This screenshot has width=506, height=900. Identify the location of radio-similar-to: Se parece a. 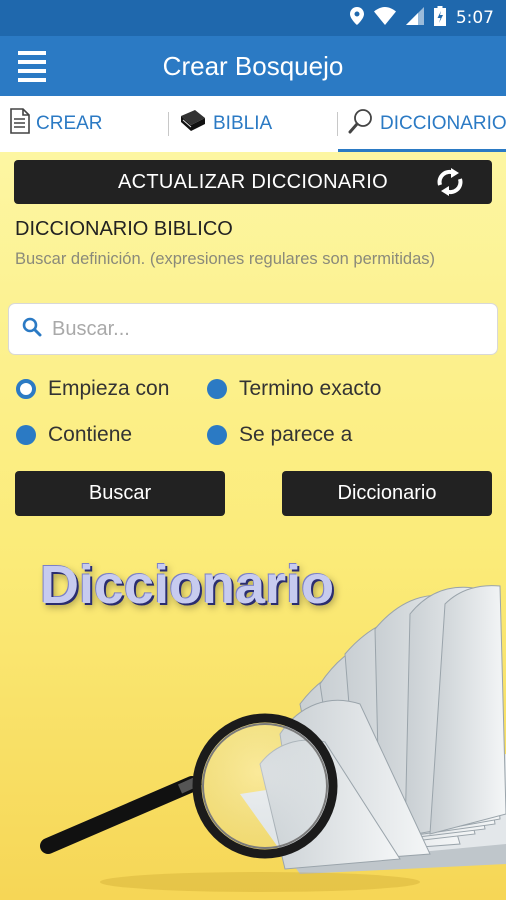
(279, 435).